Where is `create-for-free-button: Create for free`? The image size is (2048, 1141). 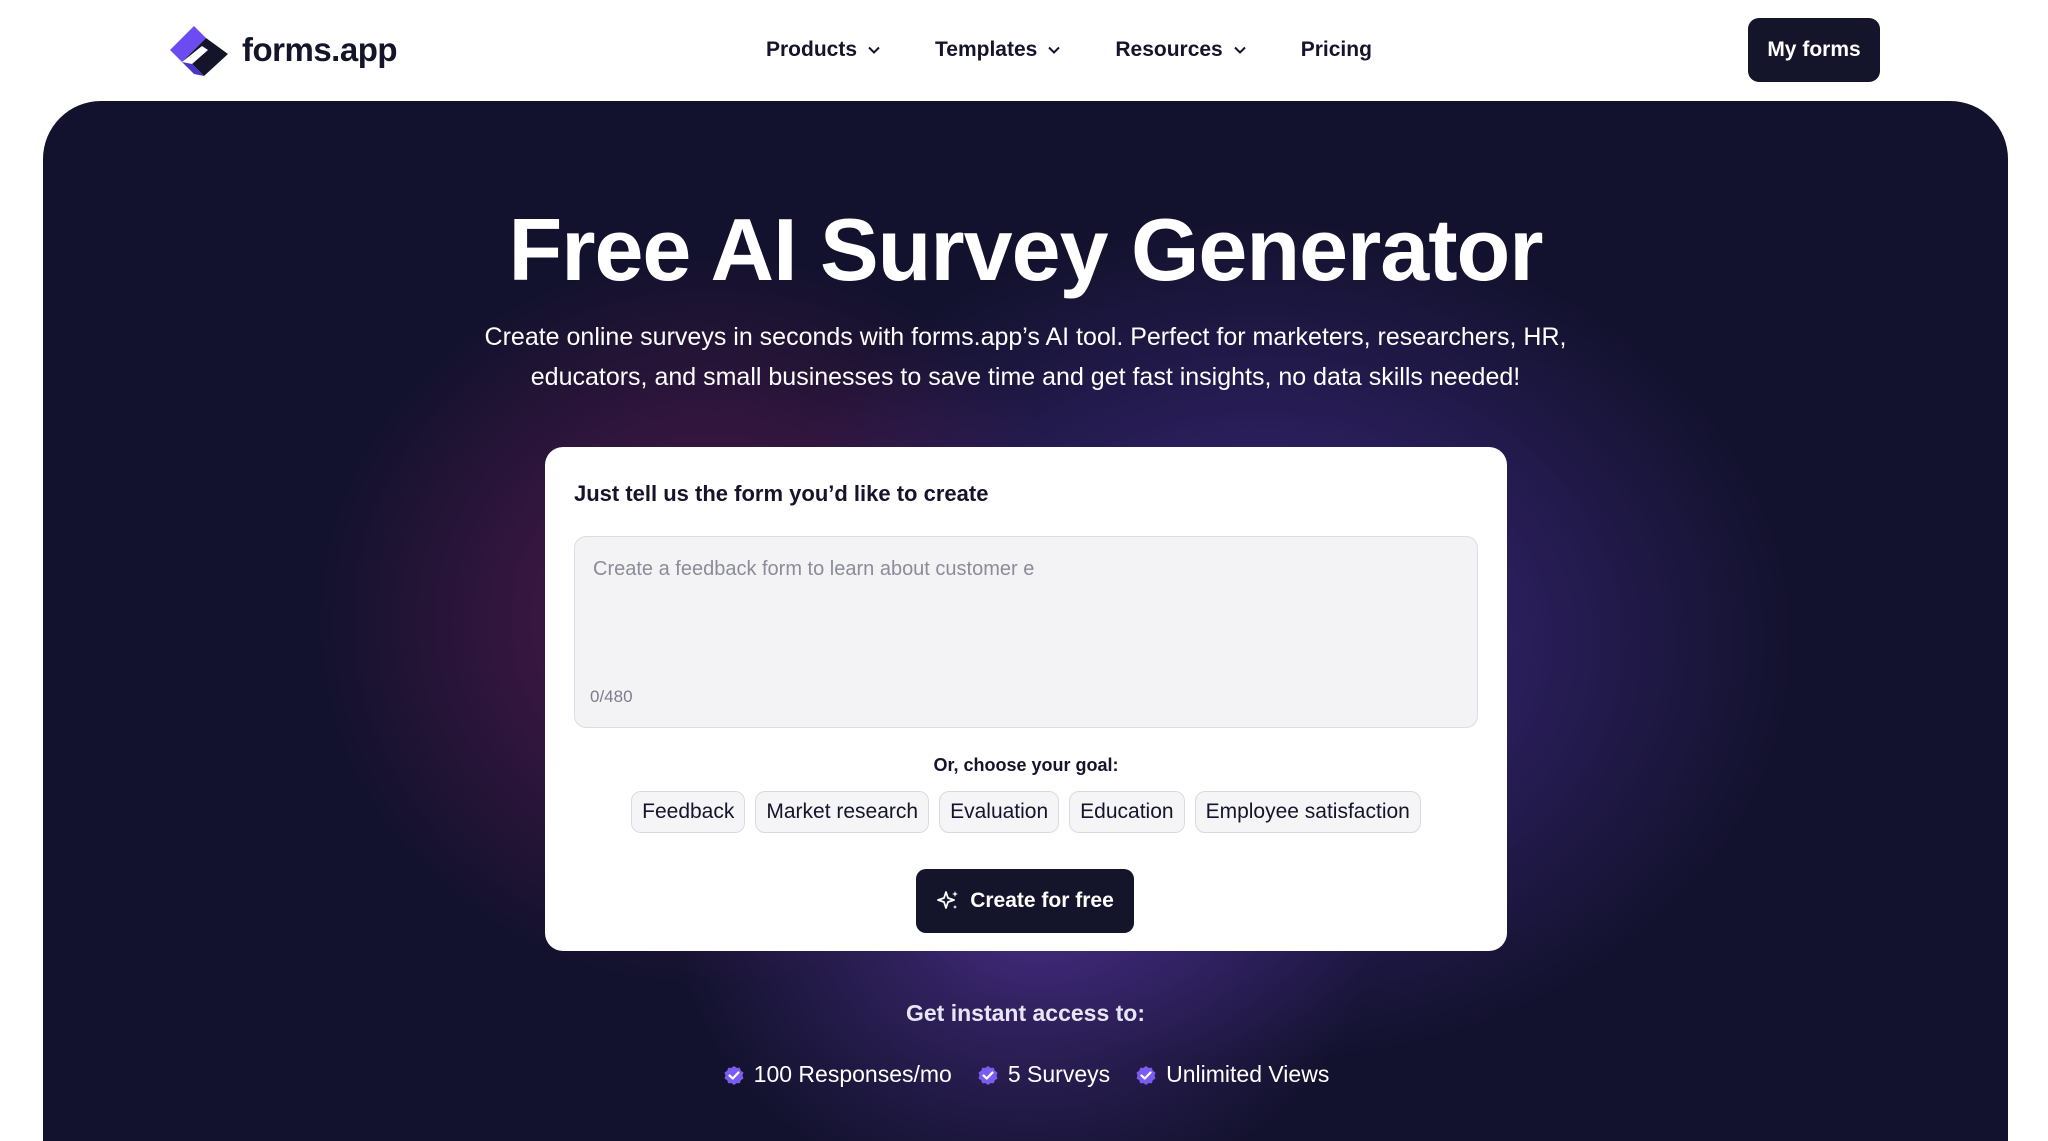
create-for-free-button: Create for free is located at coordinates (1025, 901).